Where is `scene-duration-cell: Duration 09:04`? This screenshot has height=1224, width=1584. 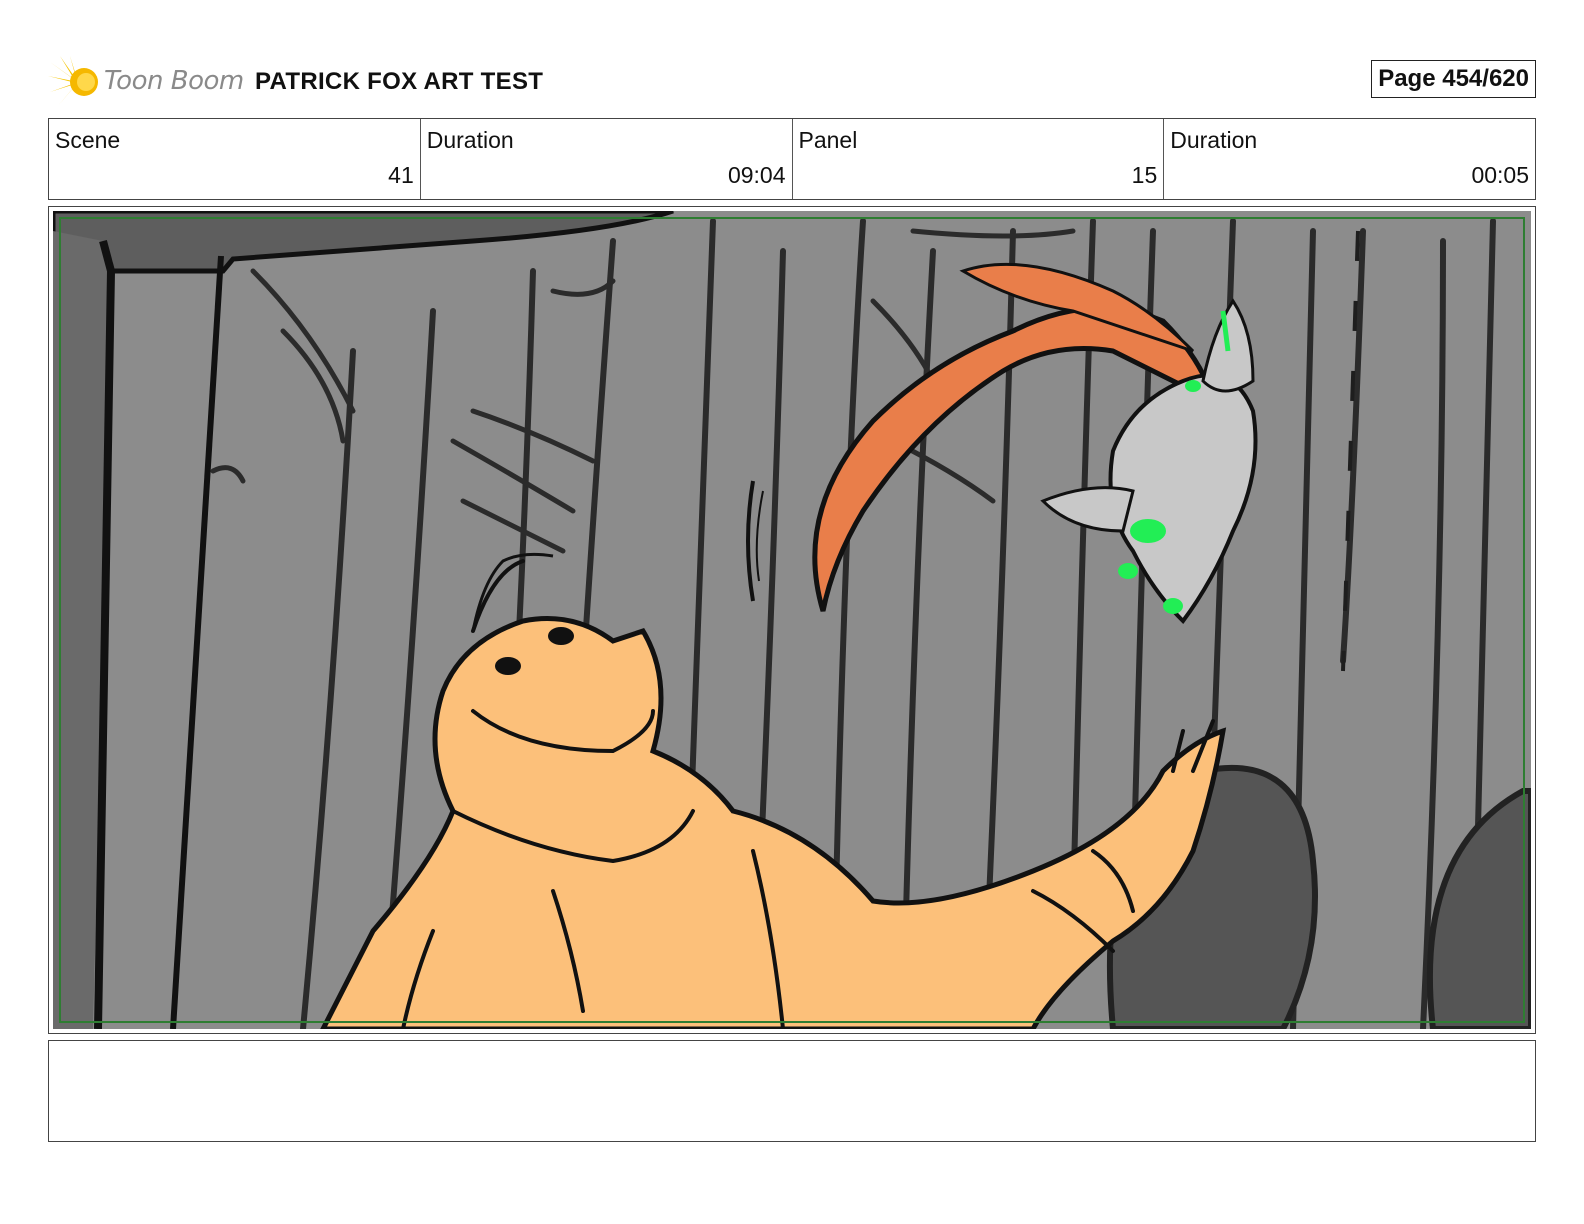
scene-duration-cell: Duration 09:04 is located at coordinates (607, 159).